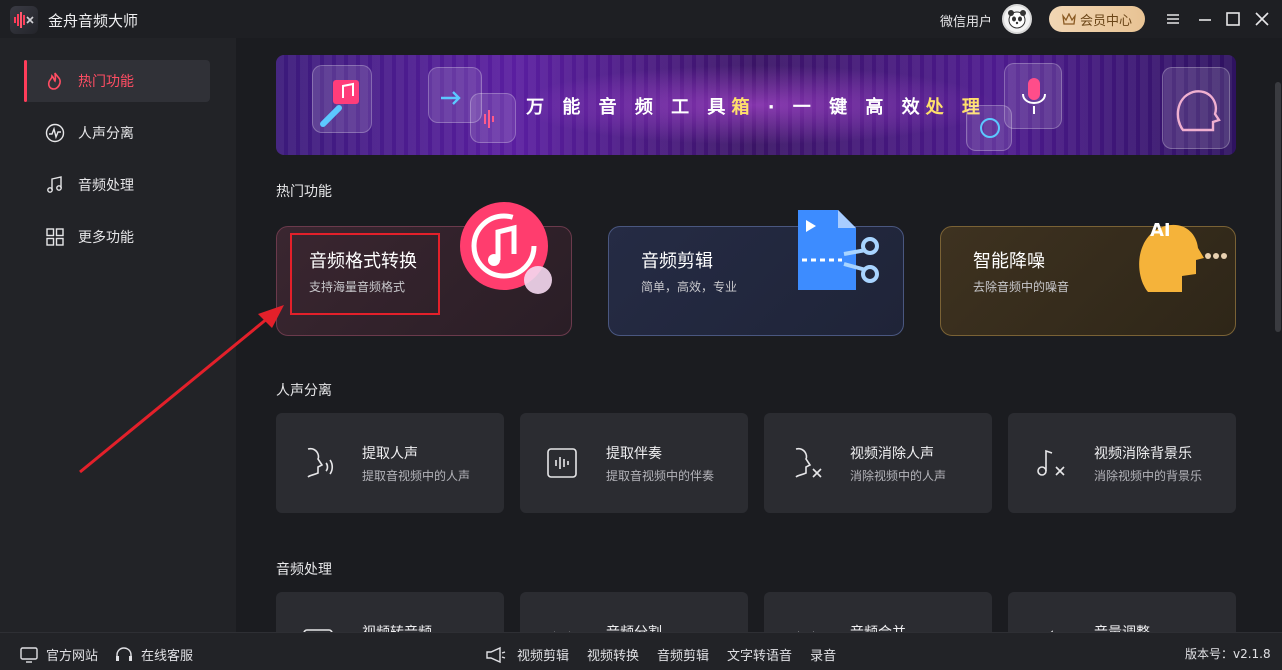 This screenshot has height=670, width=1282. I want to click on card-subtitle: 消除视频中的人声, so click(898, 476).